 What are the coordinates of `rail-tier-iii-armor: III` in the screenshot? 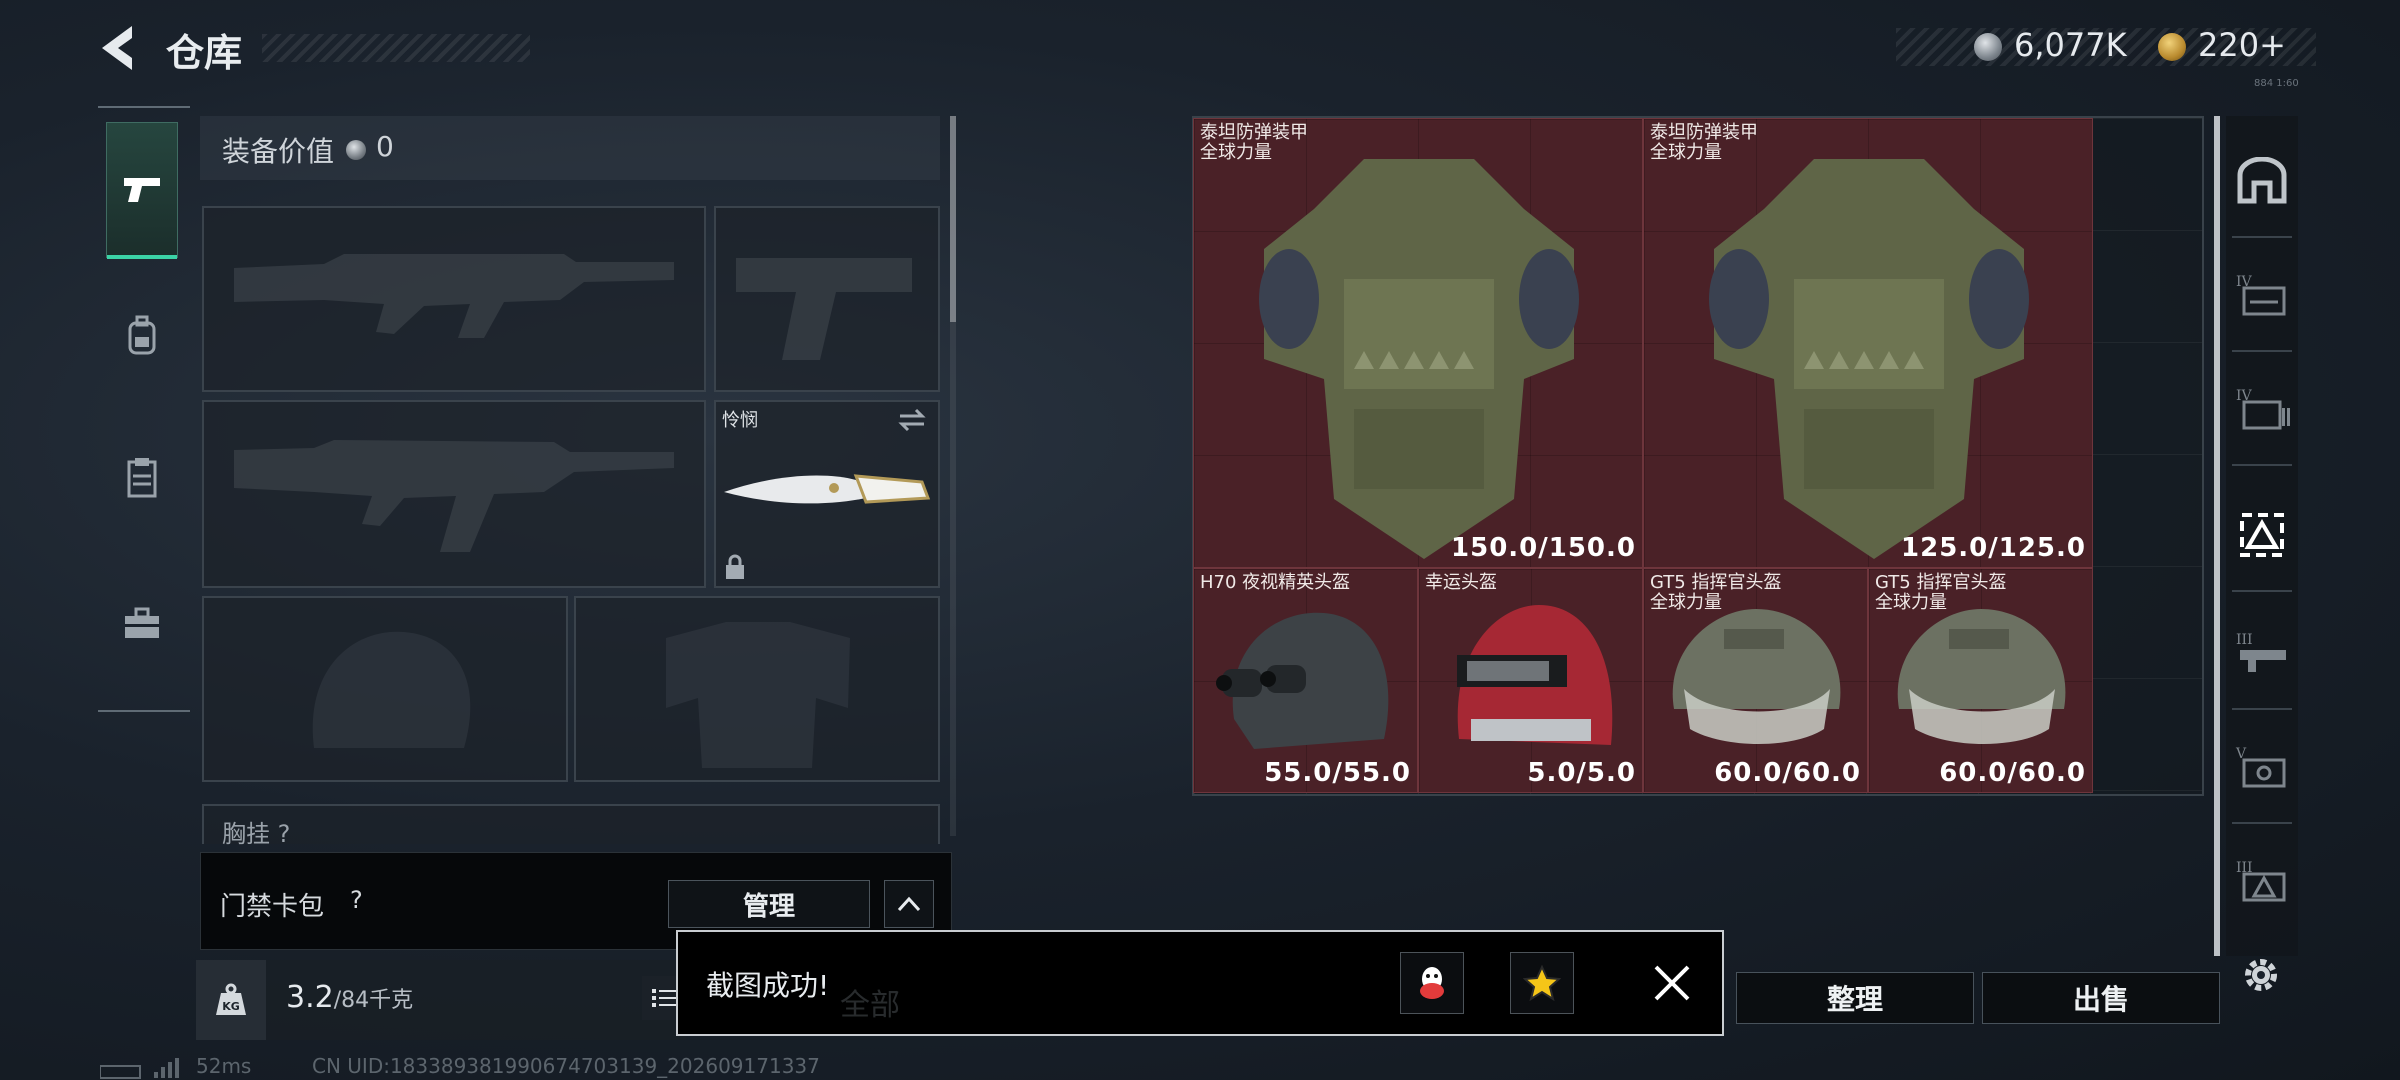 It's located at (2262, 881).